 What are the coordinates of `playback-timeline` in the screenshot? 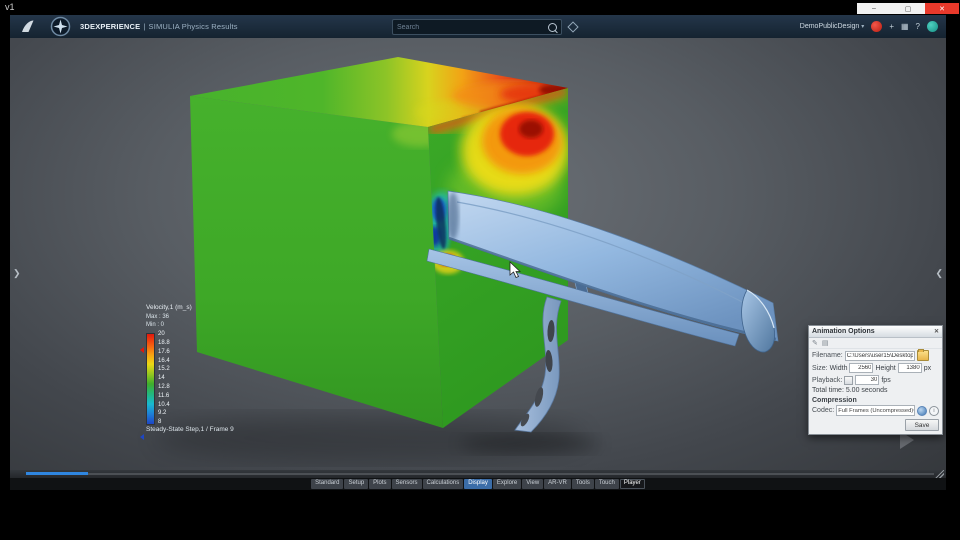 It's located at (478, 474).